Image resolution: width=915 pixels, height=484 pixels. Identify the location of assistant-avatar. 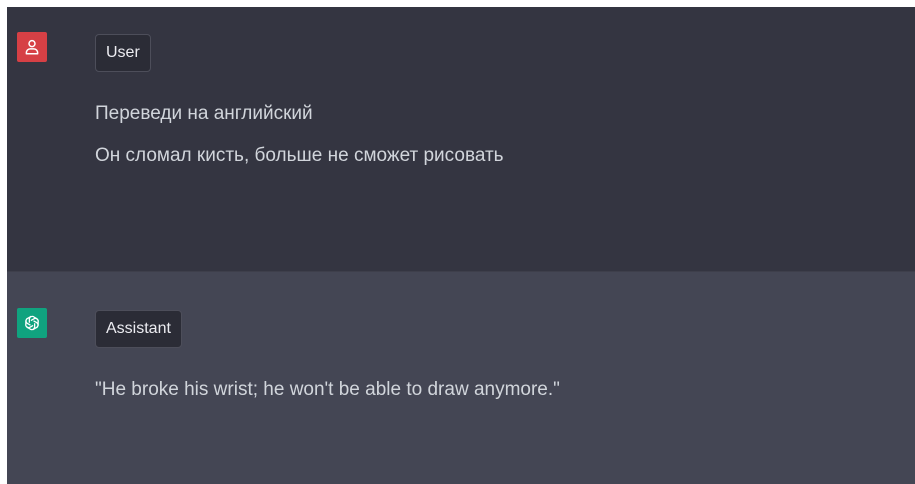
(32, 323).